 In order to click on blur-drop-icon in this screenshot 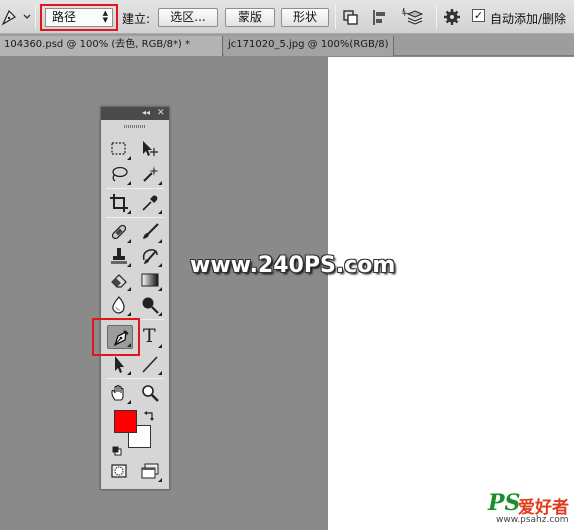, I will do `click(118, 305)`.